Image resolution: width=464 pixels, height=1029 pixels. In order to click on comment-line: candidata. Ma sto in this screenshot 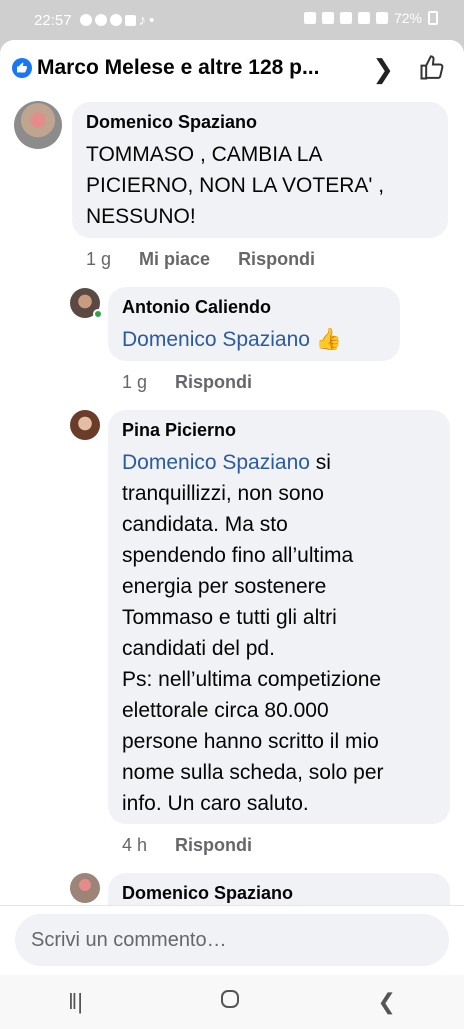, I will do `click(205, 524)`.